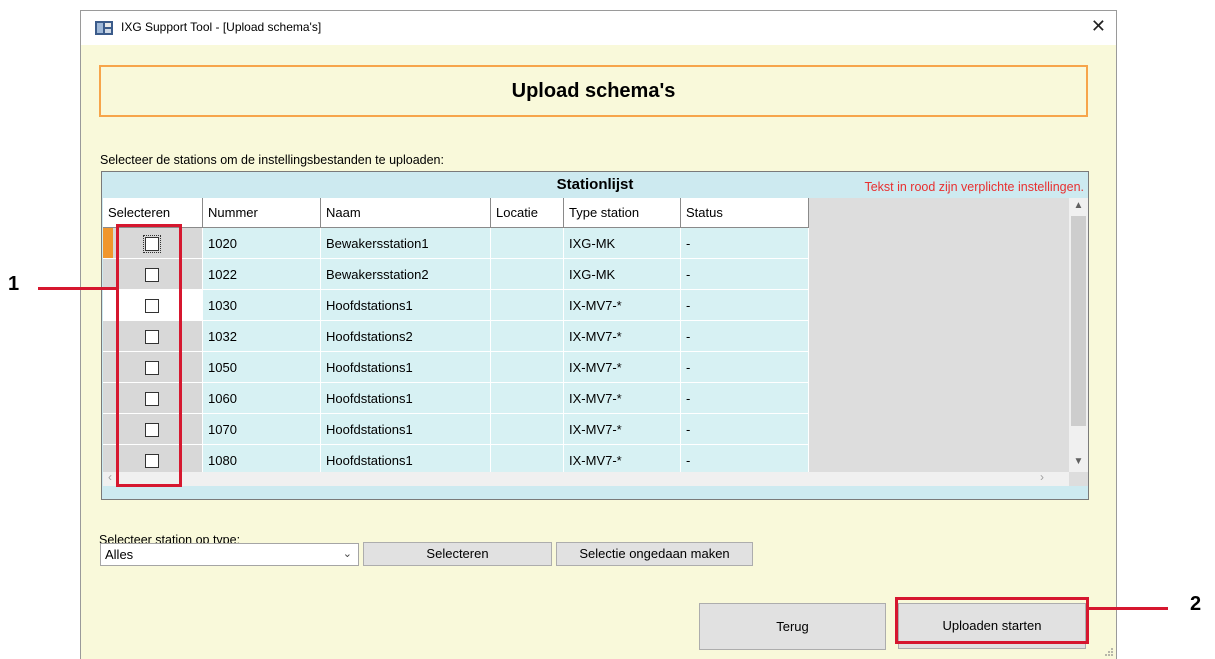  What do you see at coordinates (622, 212) in the screenshot?
I see `column-header-type: Type station` at bounding box center [622, 212].